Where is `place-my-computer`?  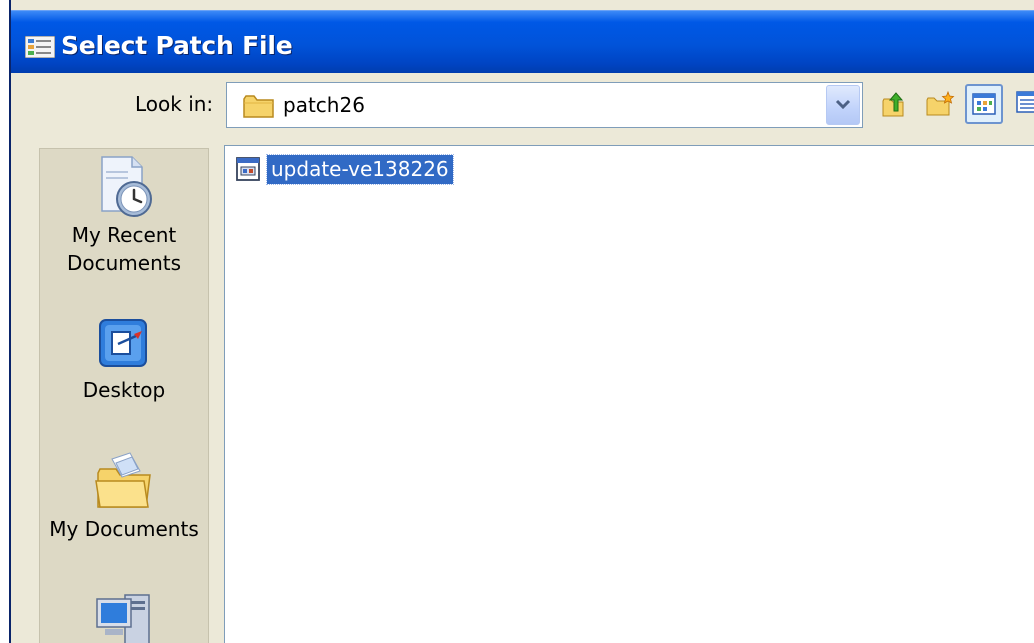 place-my-computer is located at coordinates (124, 615).